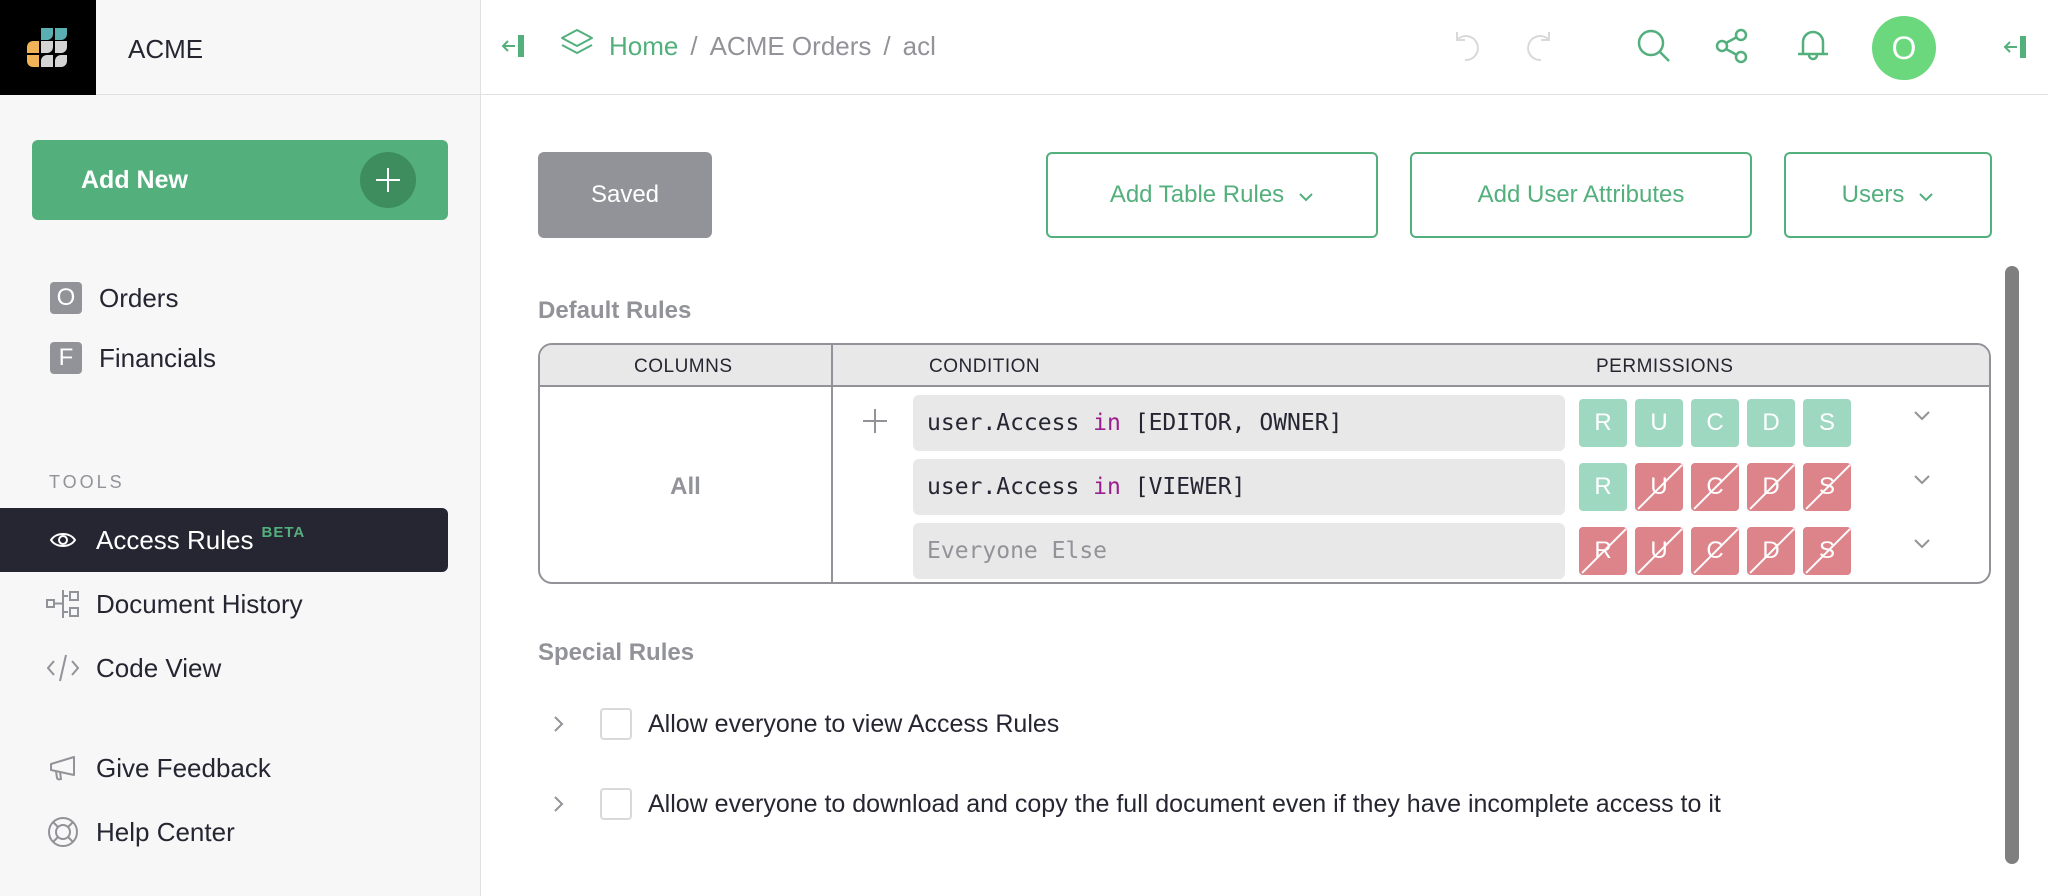 The width and height of the screenshot is (2048, 896). I want to click on bell-icon, so click(1813, 48).